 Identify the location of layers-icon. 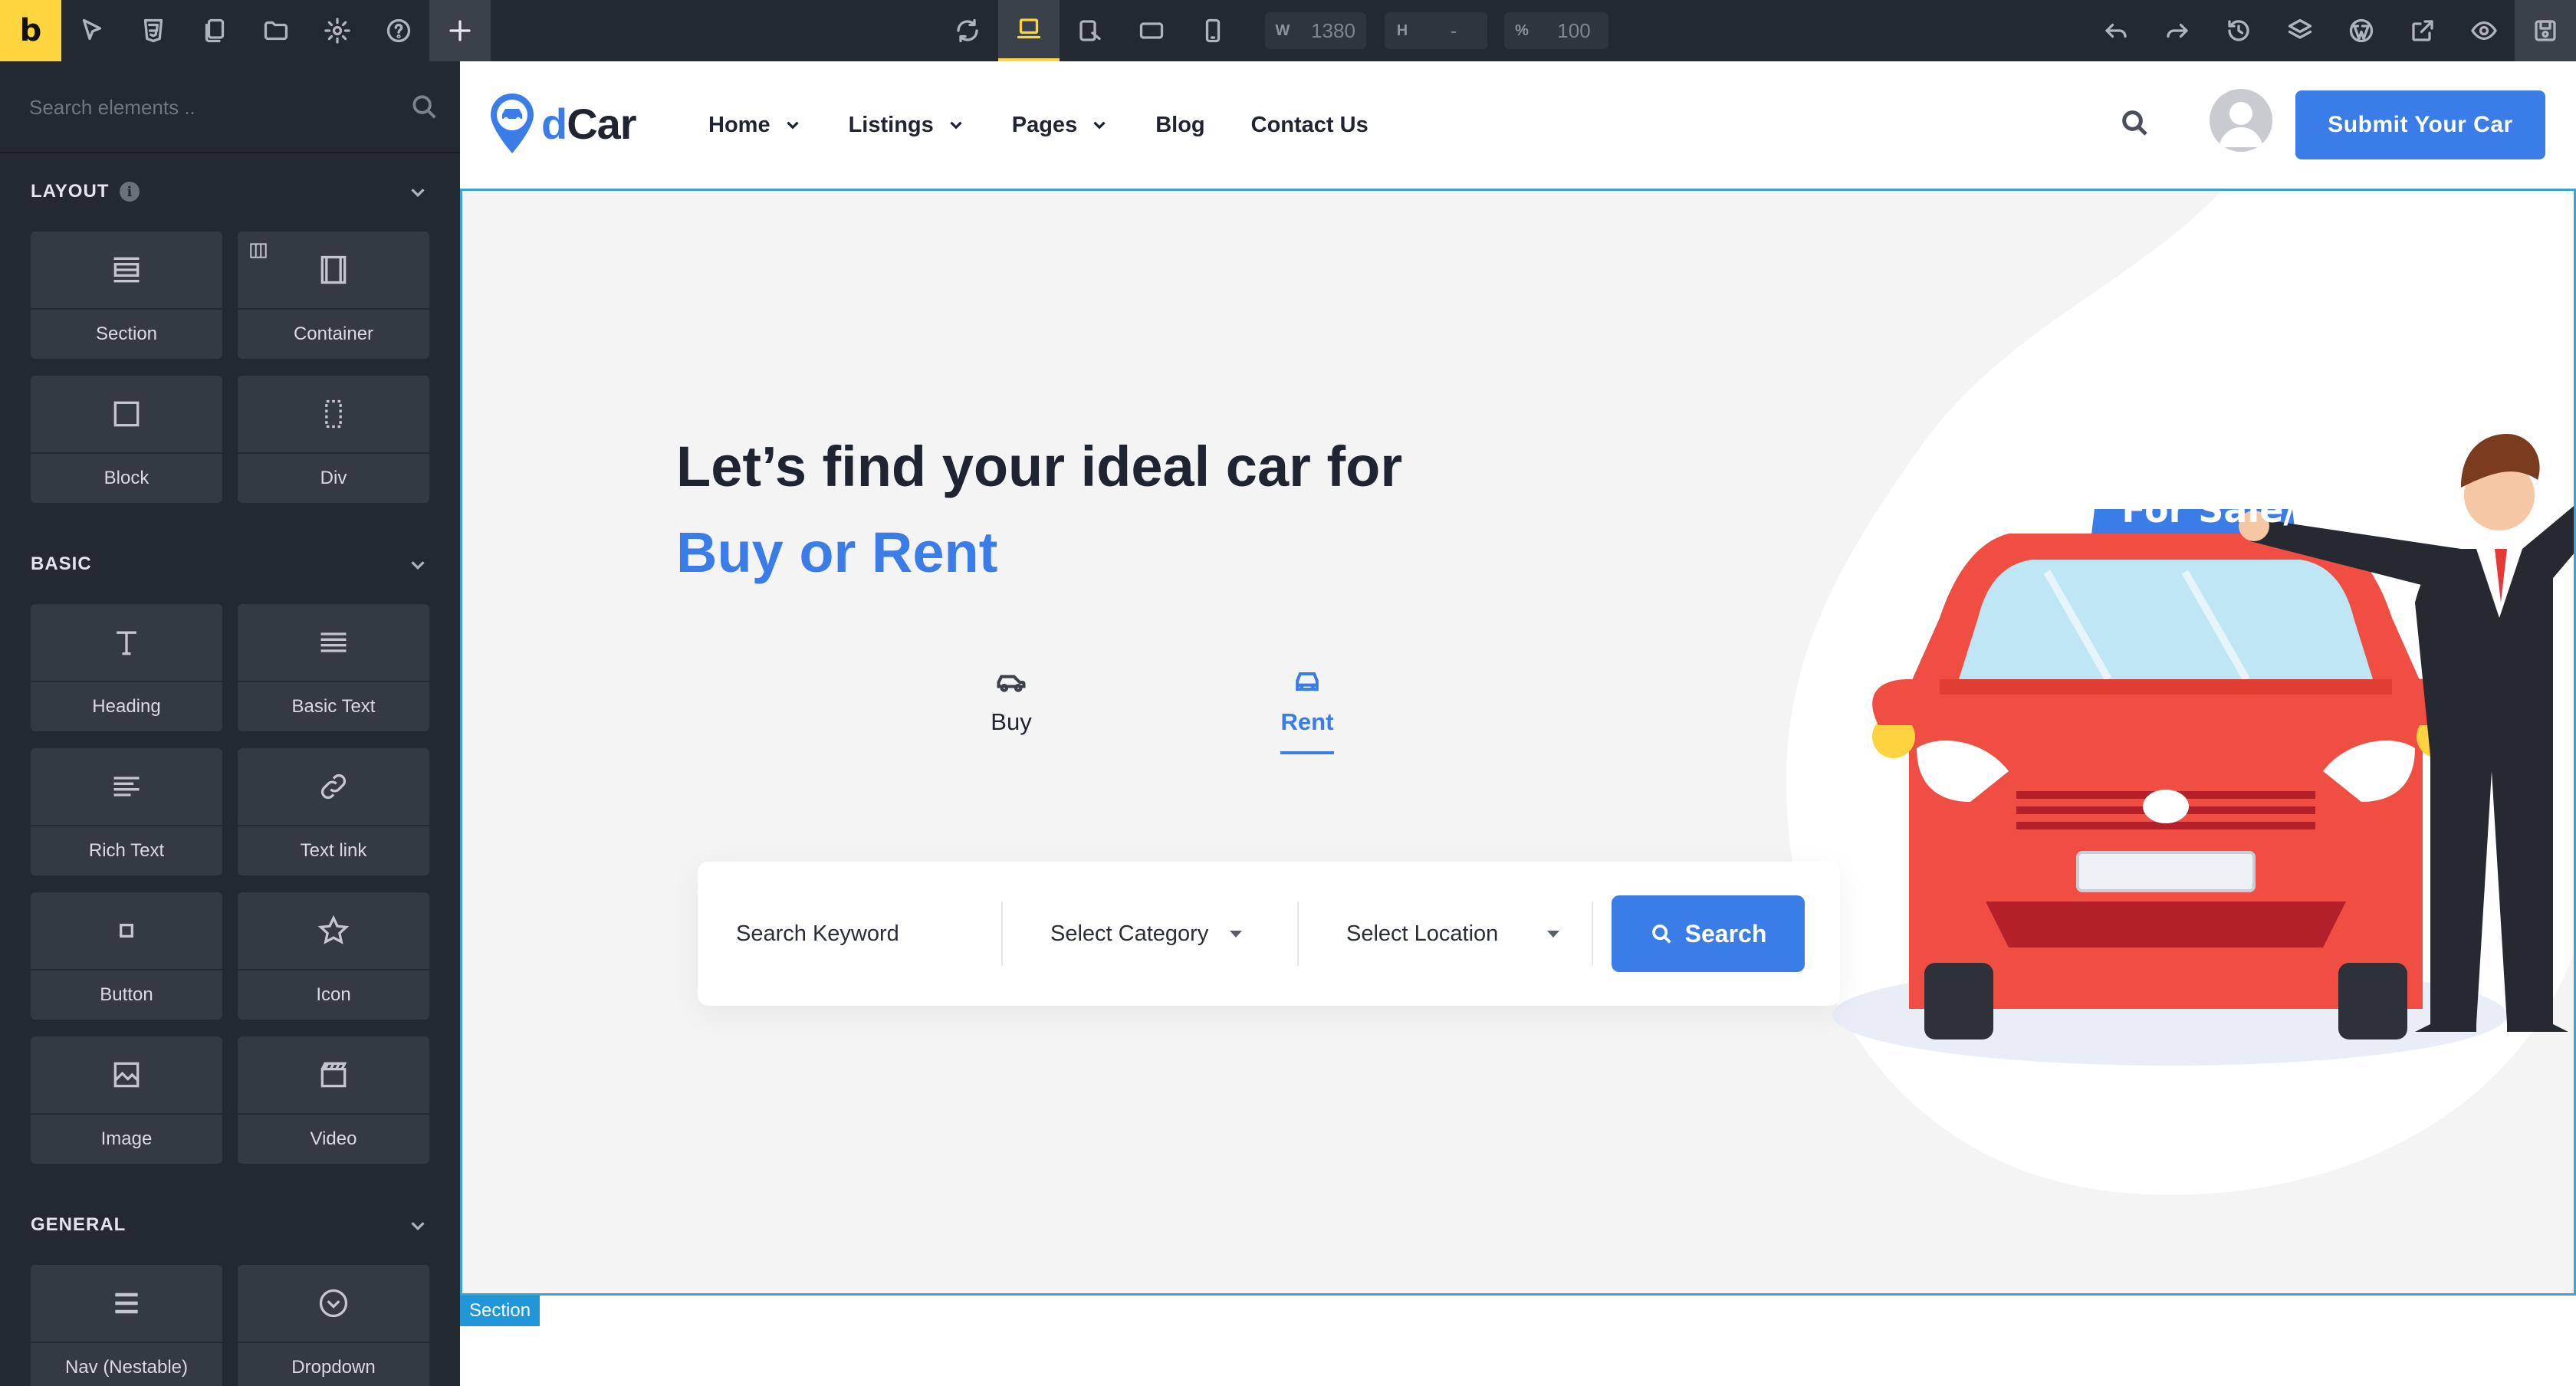
(2300, 30).